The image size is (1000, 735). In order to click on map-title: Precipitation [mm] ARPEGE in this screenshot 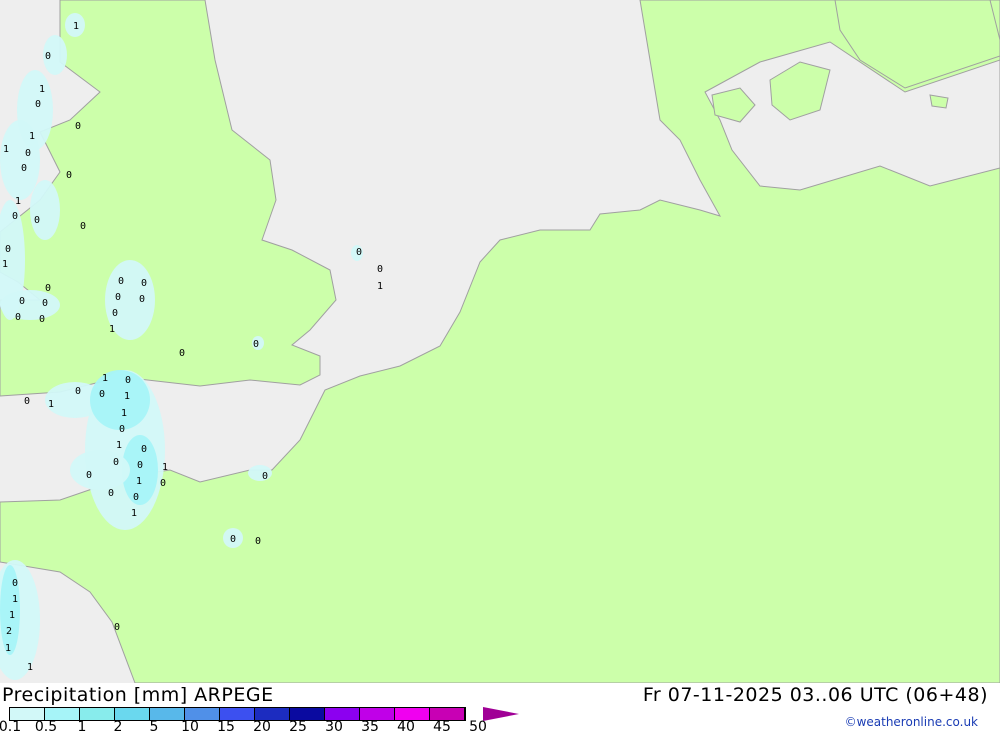, I will do `click(138, 695)`.